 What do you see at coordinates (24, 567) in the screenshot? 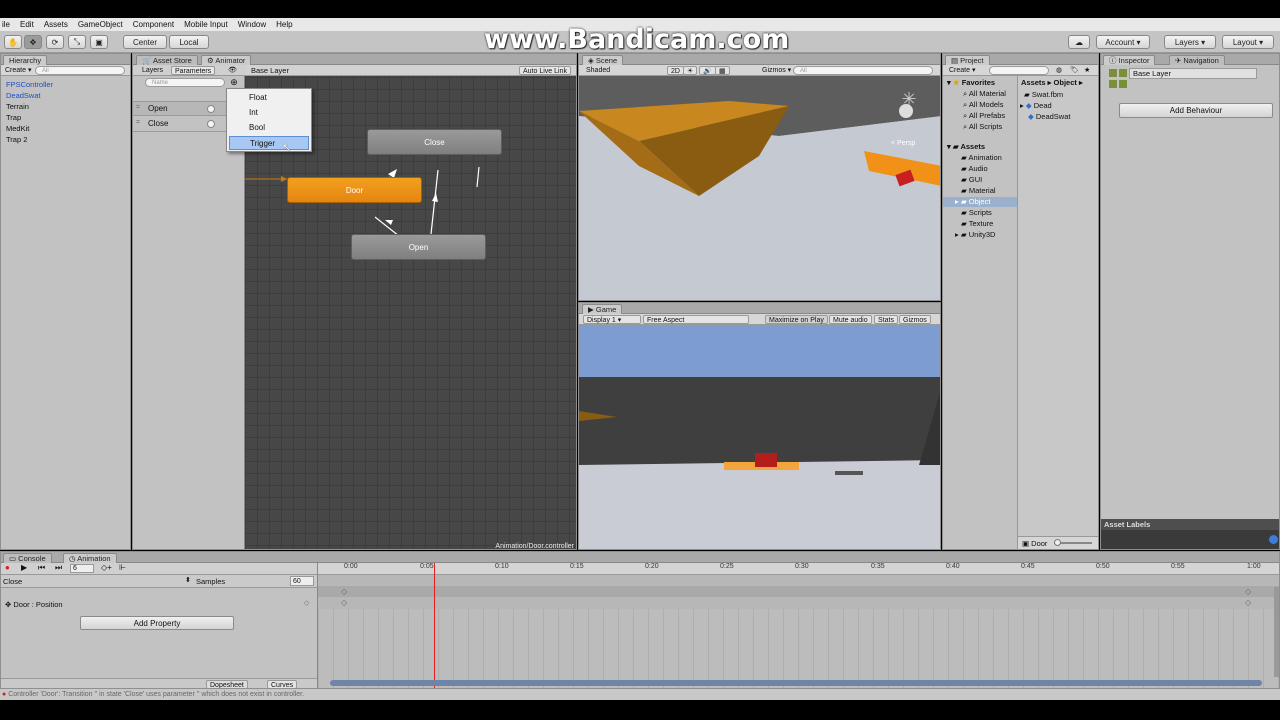
I see `play-icon: ▶` at bounding box center [24, 567].